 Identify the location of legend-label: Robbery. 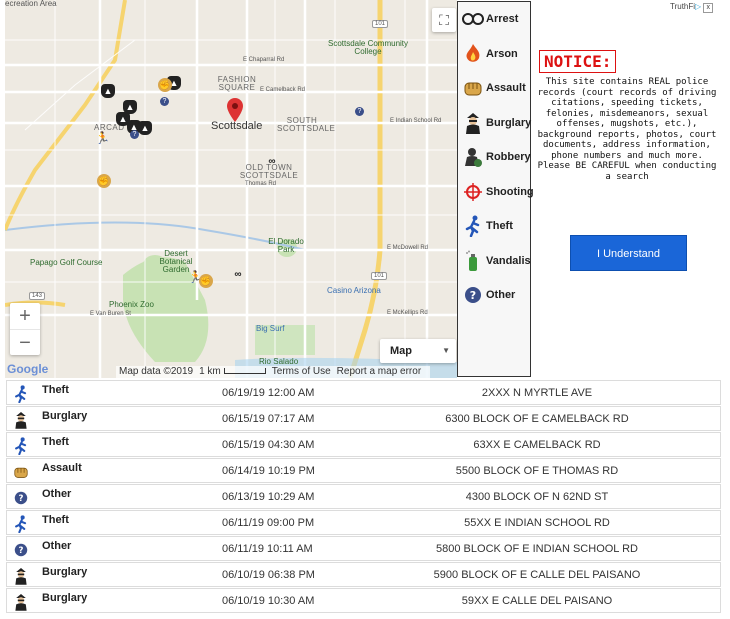
(508, 157).